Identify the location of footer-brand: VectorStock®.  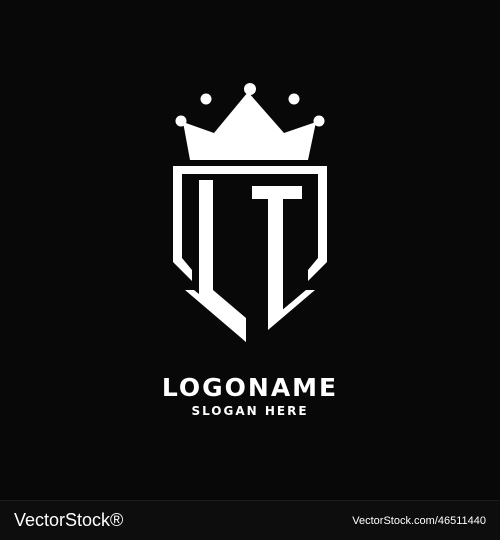
(69, 520).